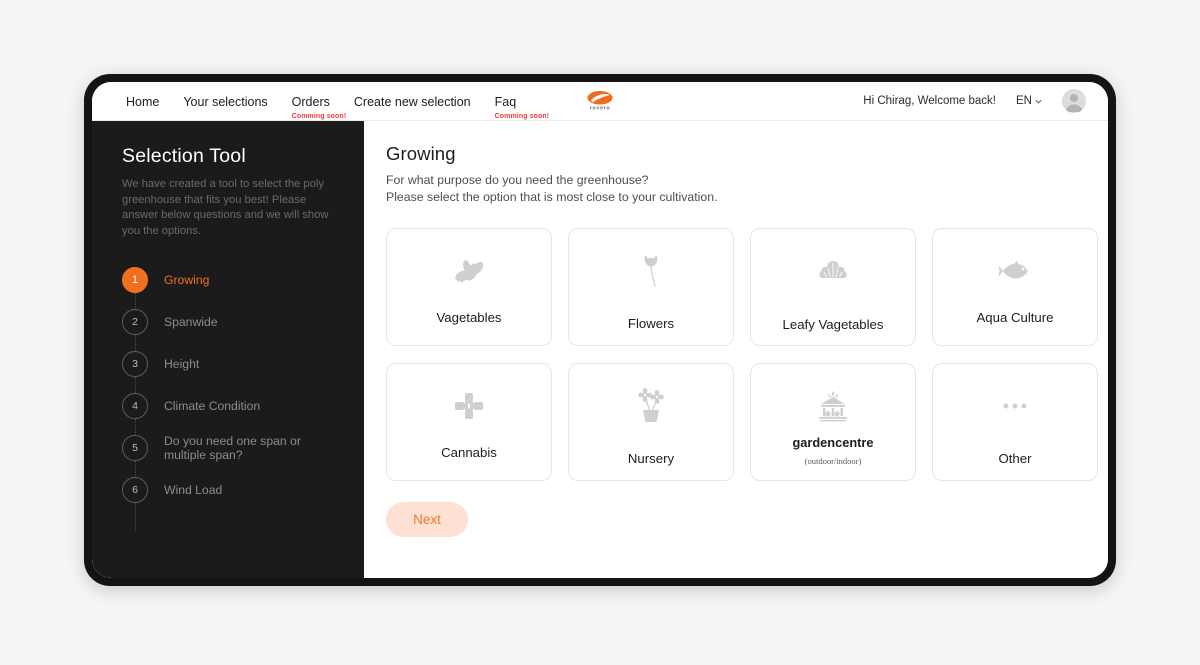 The height and width of the screenshot is (665, 1200). What do you see at coordinates (833, 324) in the screenshot?
I see `option-card-label: Leafy Vagetables` at bounding box center [833, 324].